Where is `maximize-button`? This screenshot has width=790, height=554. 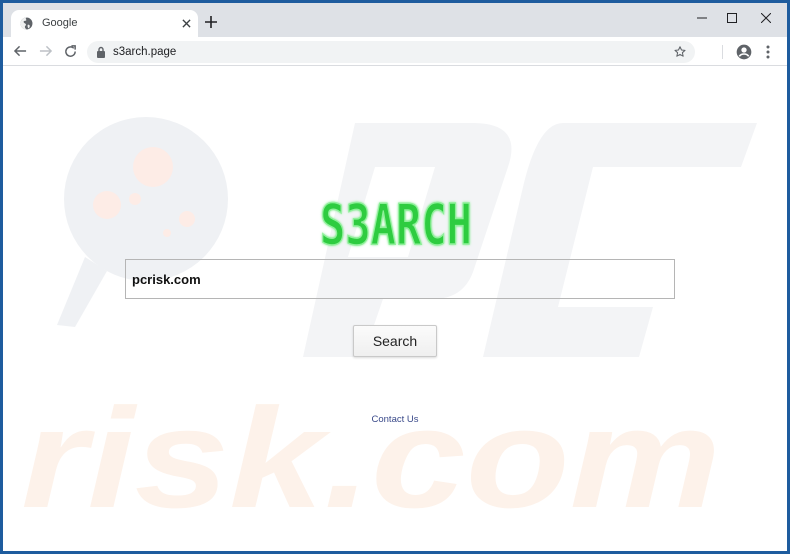 maximize-button is located at coordinates (732, 18).